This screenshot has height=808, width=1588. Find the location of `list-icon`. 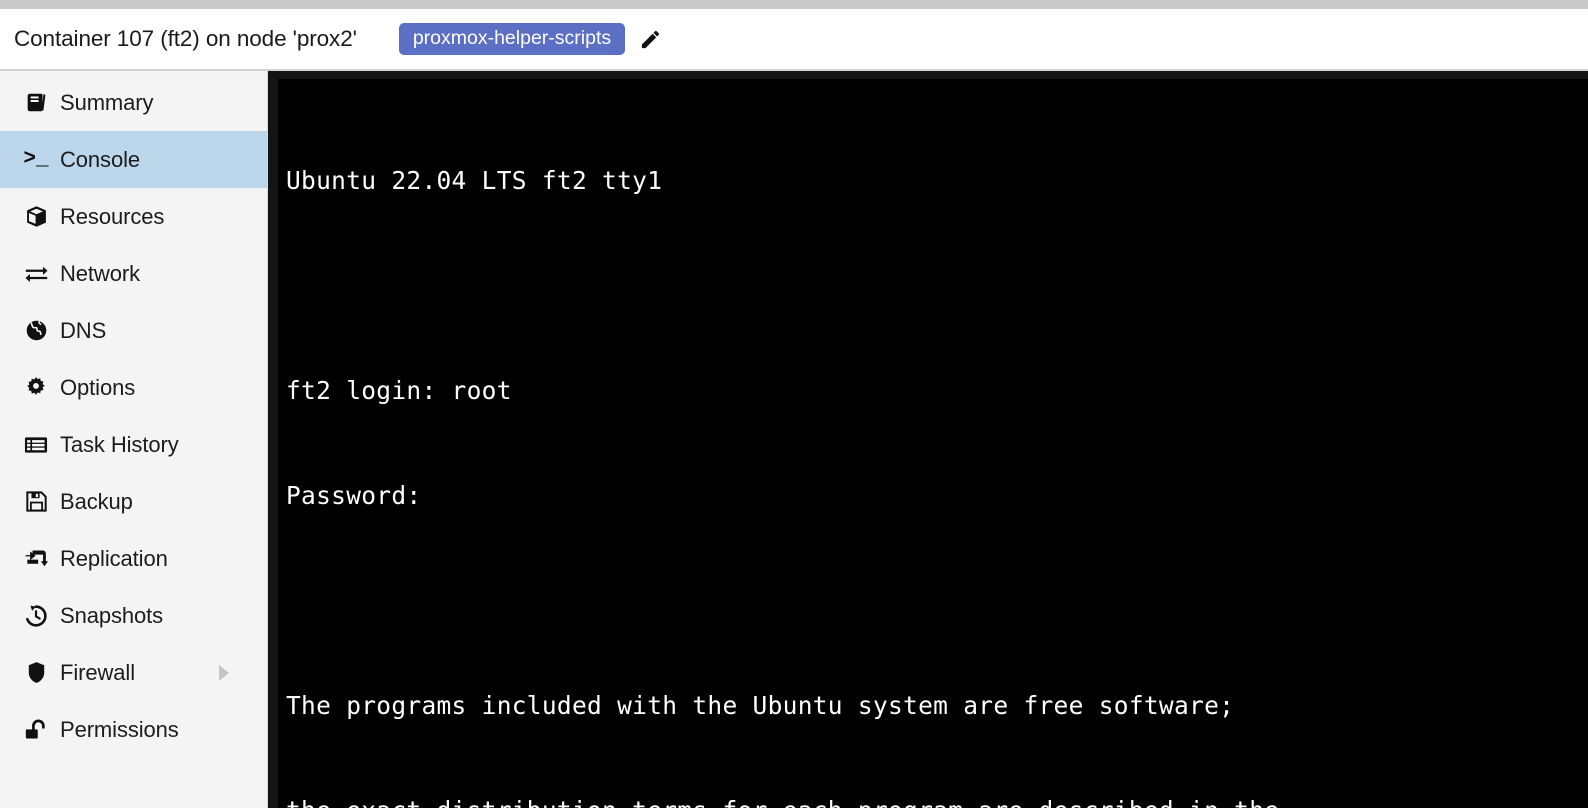

list-icon is located at coordinates (36, 445).